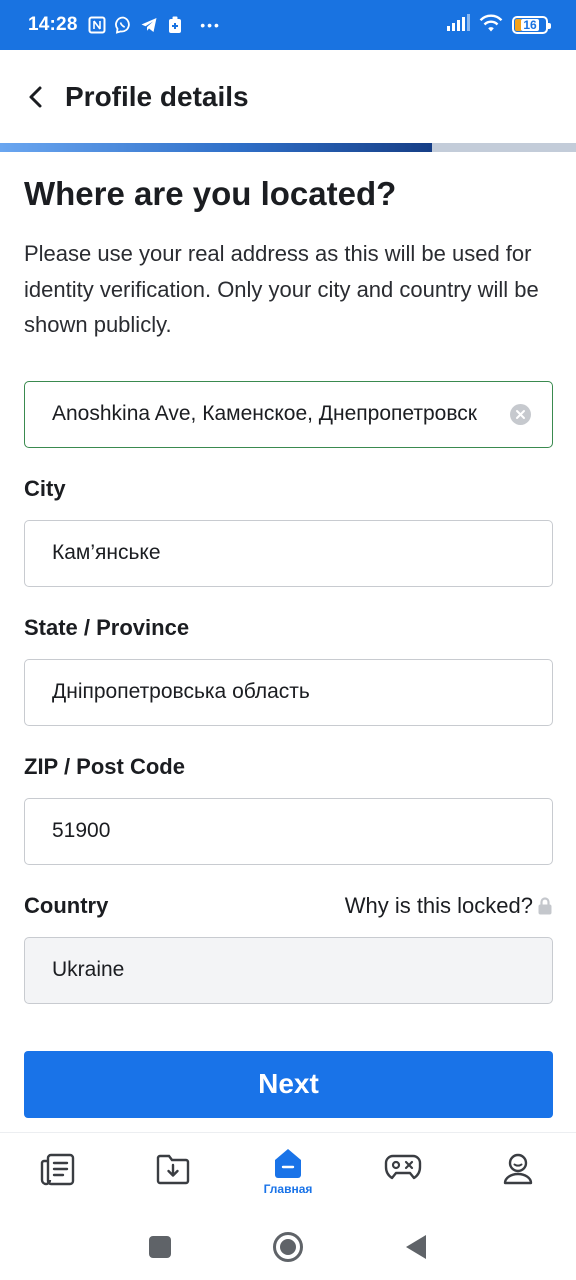 Image resolution: width=576 pixels, height=1280 pixels. What do you see at coordinates (104, 766) in the screenshot?
I see `zip-label: ZIP / Post Code` at bounding box center [104, 766].